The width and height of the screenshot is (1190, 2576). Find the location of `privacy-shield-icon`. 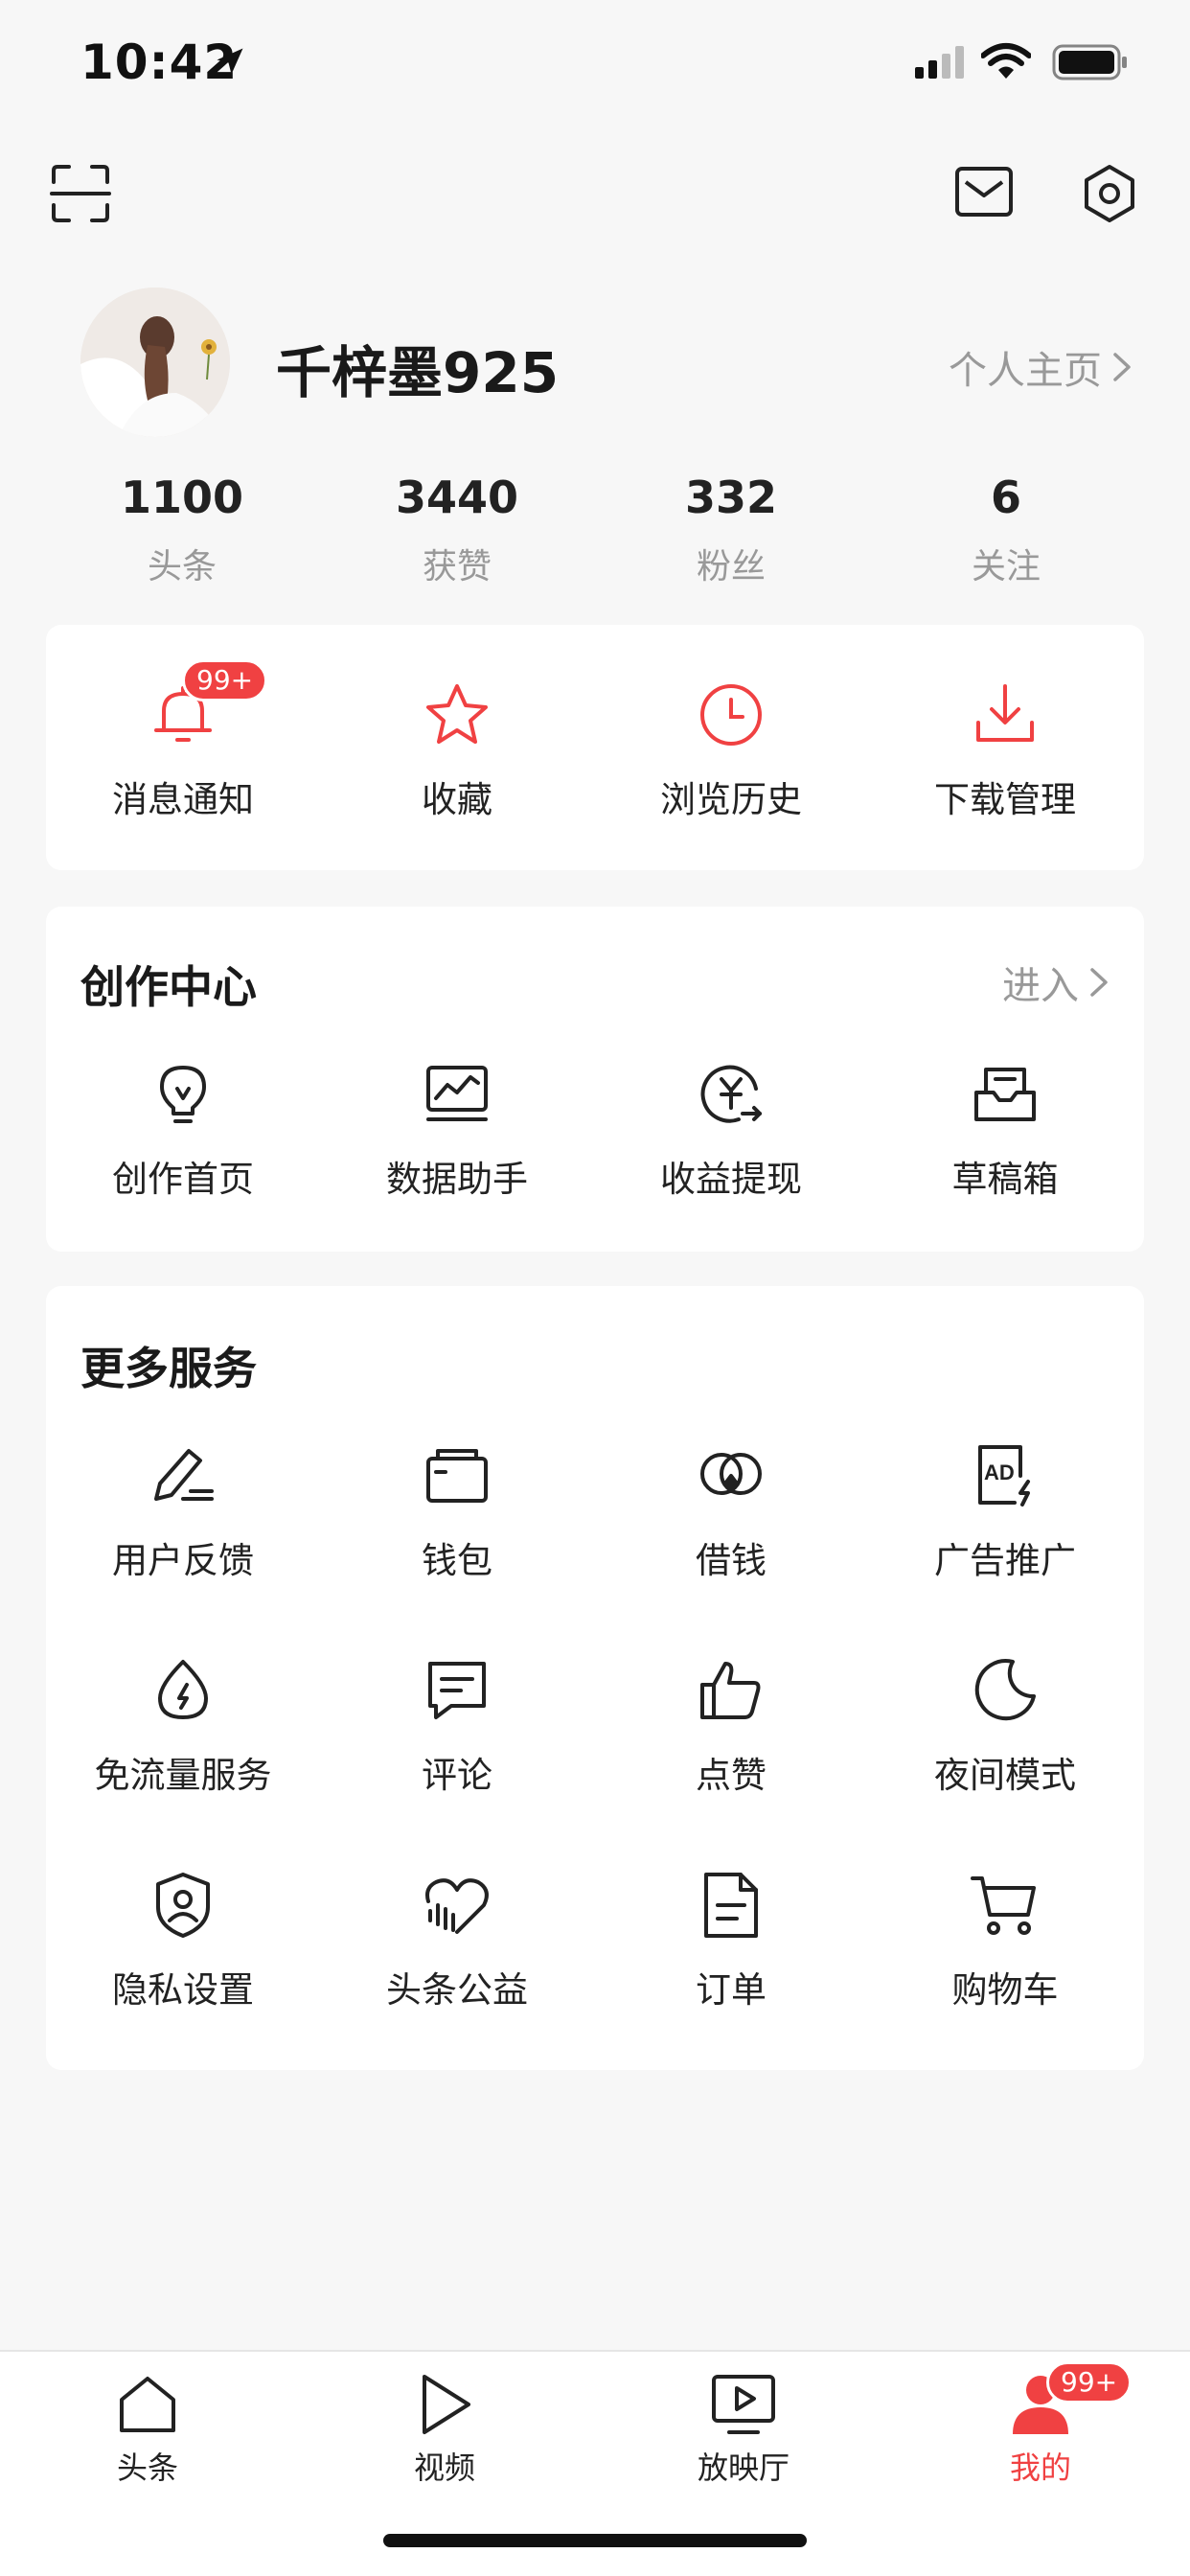

privacy-shield-icon is located at coordinates (183, 1905).